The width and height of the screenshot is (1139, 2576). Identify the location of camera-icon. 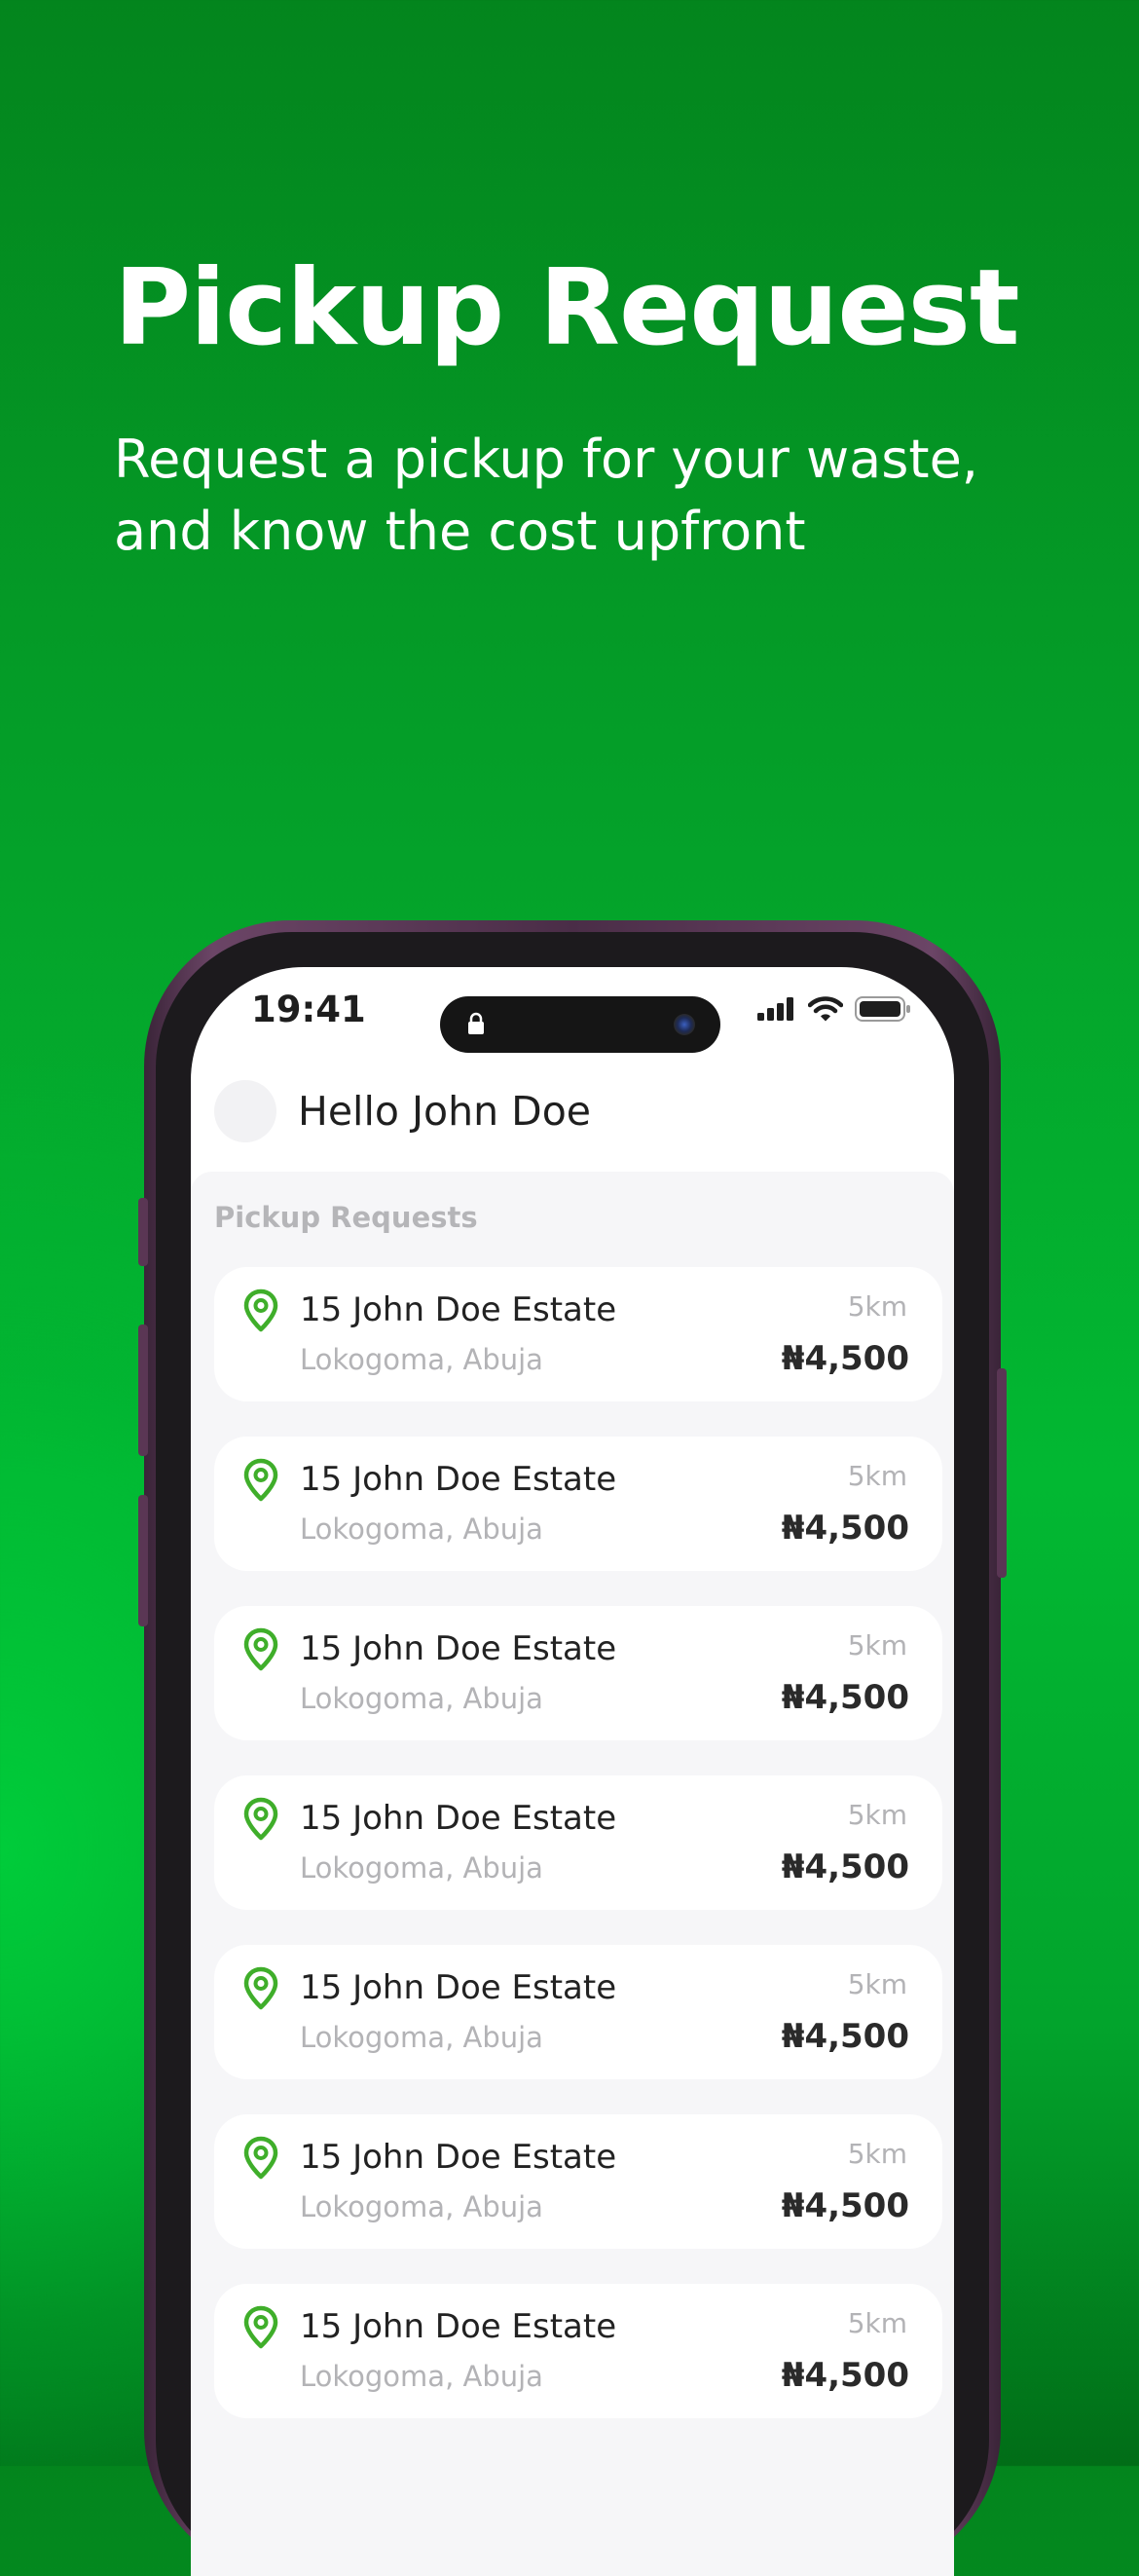
(684, 1024).